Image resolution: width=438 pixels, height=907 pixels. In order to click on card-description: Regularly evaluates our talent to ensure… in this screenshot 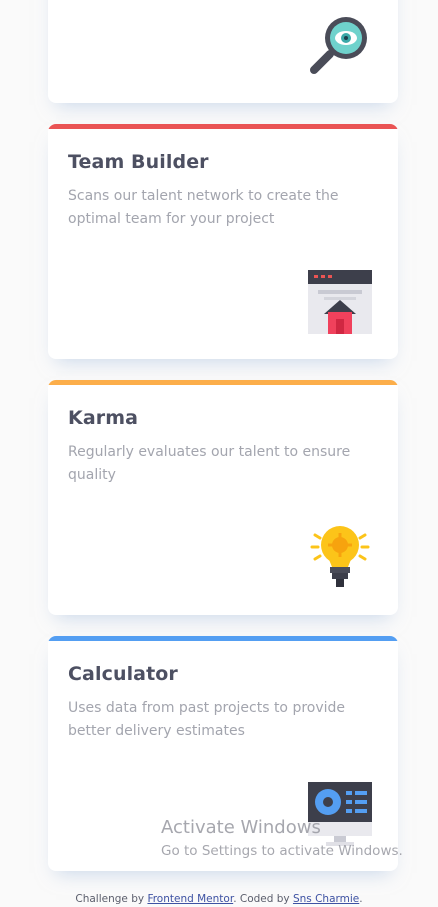, I will do `click(209, 463)`.